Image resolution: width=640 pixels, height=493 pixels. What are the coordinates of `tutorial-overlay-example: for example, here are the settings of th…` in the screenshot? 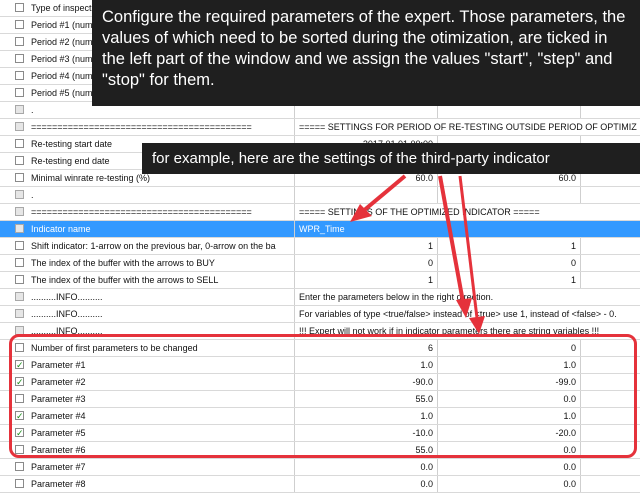 It's located at (391, 158).